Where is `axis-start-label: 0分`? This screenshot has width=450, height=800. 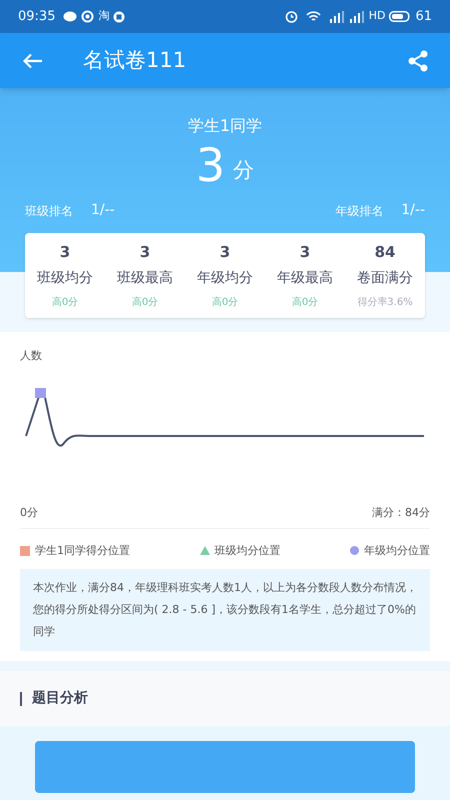
axis-start-label: 0分 is located at coordinates (29, 513).